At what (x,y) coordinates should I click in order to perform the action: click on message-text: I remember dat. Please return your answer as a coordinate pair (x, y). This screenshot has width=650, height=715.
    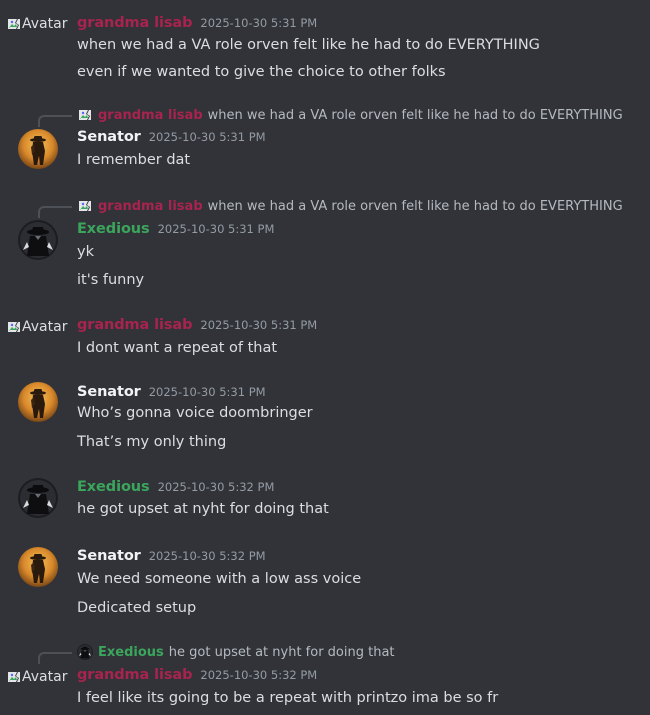
    Looking at the image, I should click on (134, 160).